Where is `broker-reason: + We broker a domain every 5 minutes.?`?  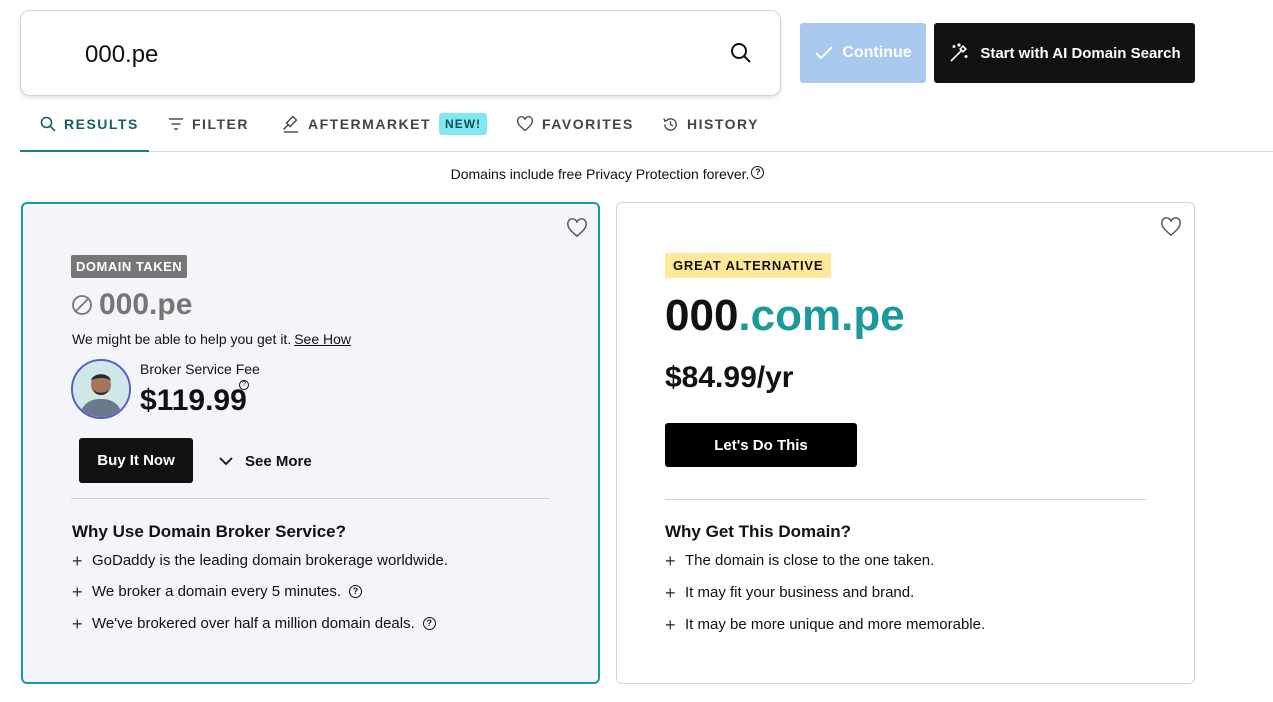
broker-reason: + We broker a domain every 5 minutes.? is located at coordinates (217, 591).